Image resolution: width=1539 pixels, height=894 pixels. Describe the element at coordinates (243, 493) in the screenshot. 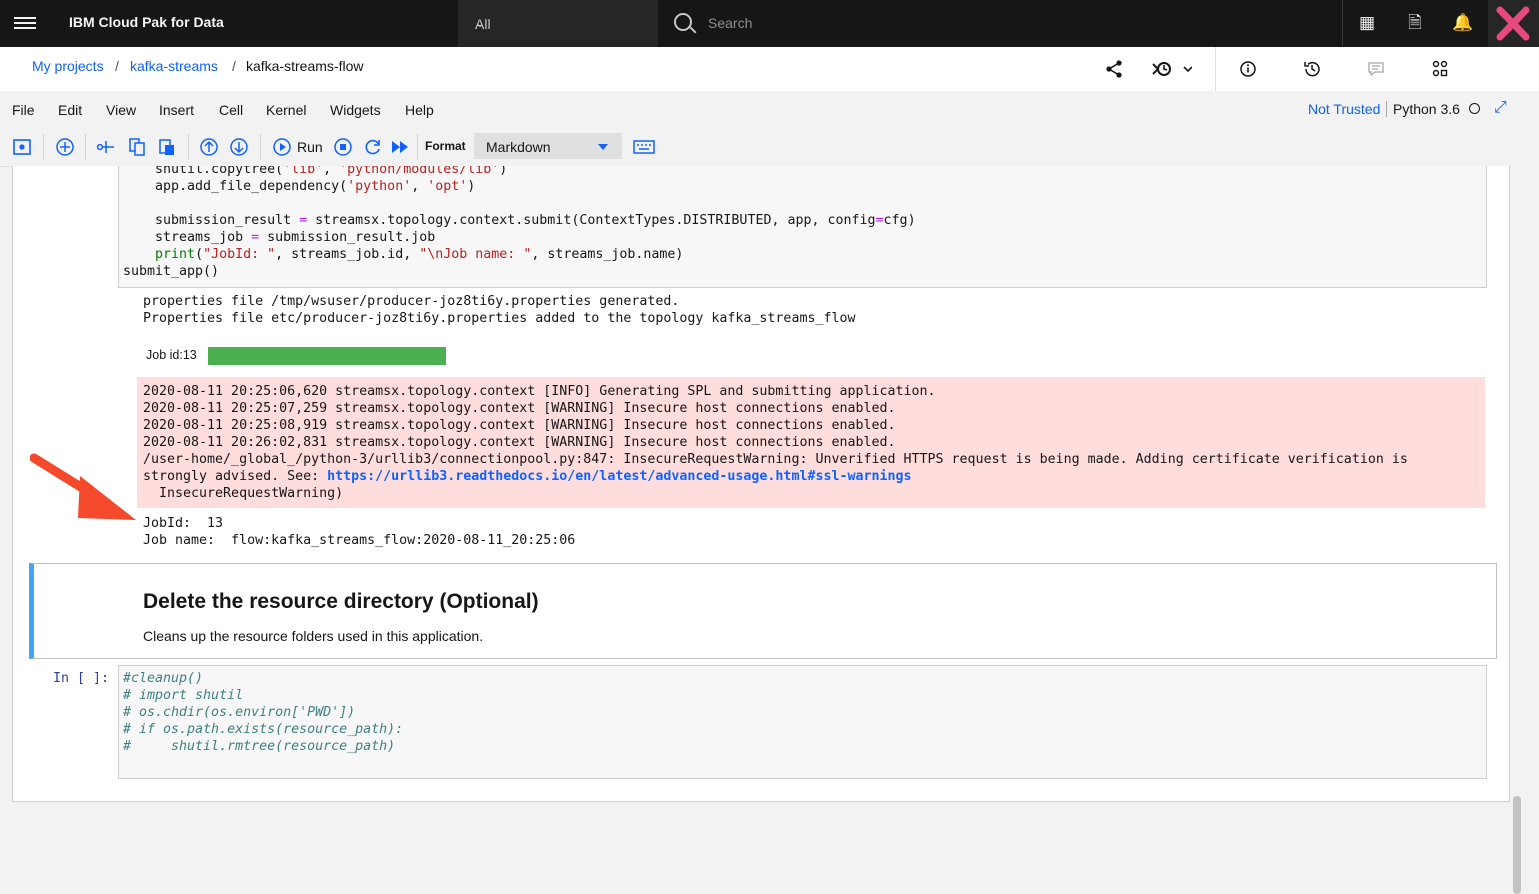

I see `stderr-line: InsecureRequestWarning)` at that location.